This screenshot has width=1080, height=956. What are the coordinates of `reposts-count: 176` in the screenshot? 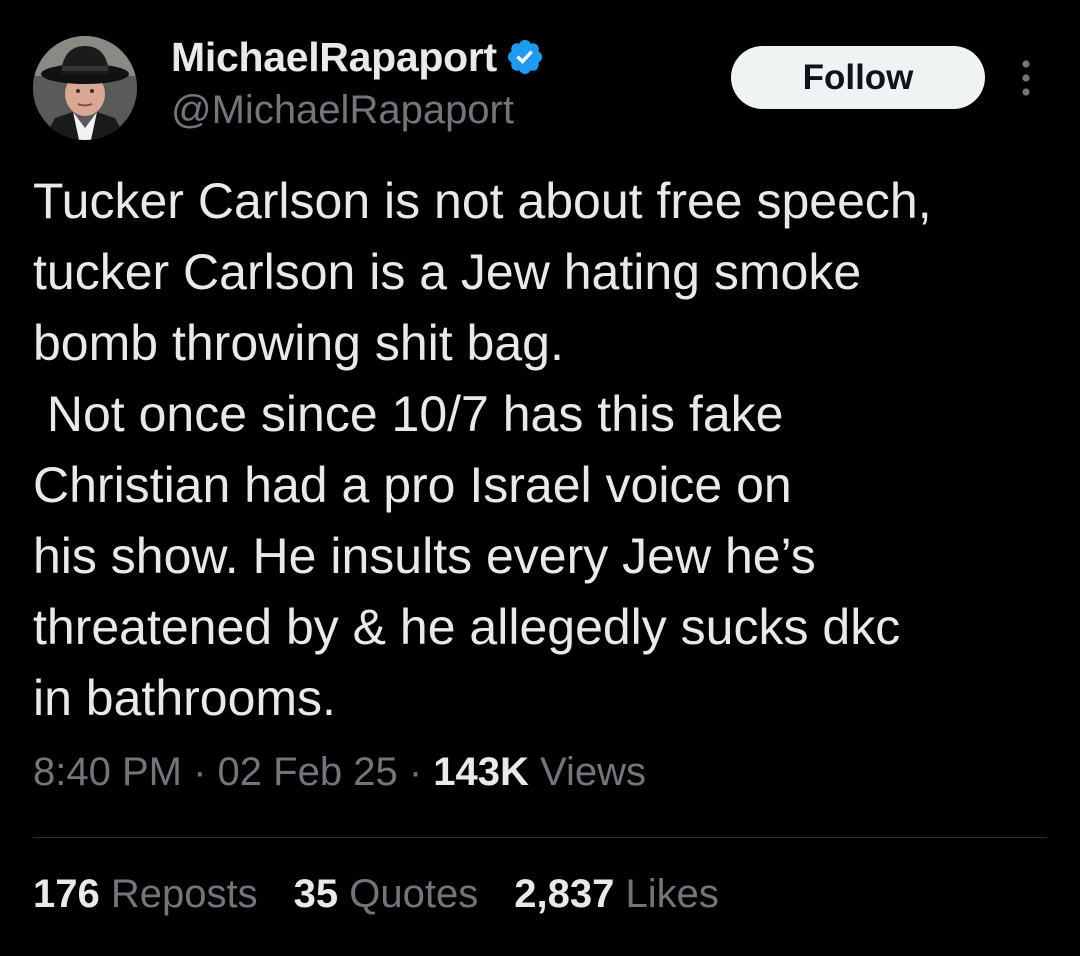 It's located at (66, 894).